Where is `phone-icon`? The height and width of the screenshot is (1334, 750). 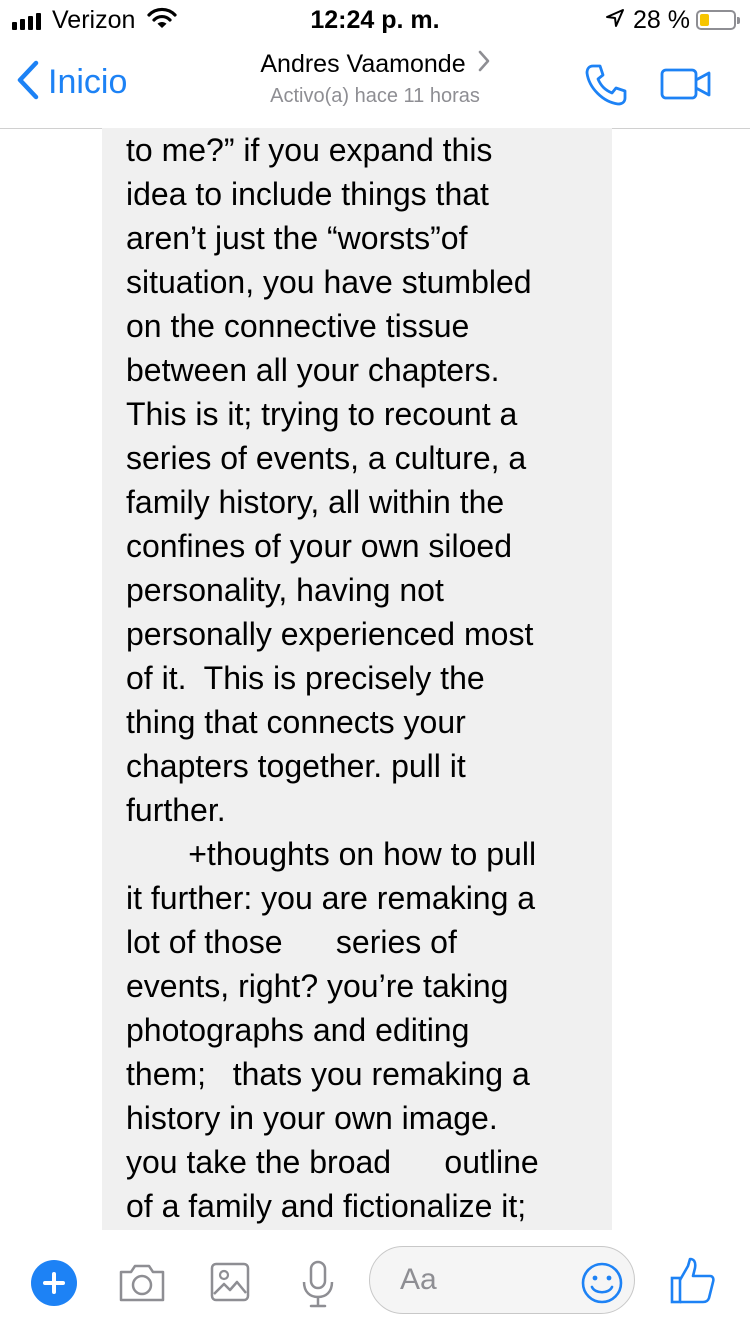
phone-icon is located at coordinates (606, 88).